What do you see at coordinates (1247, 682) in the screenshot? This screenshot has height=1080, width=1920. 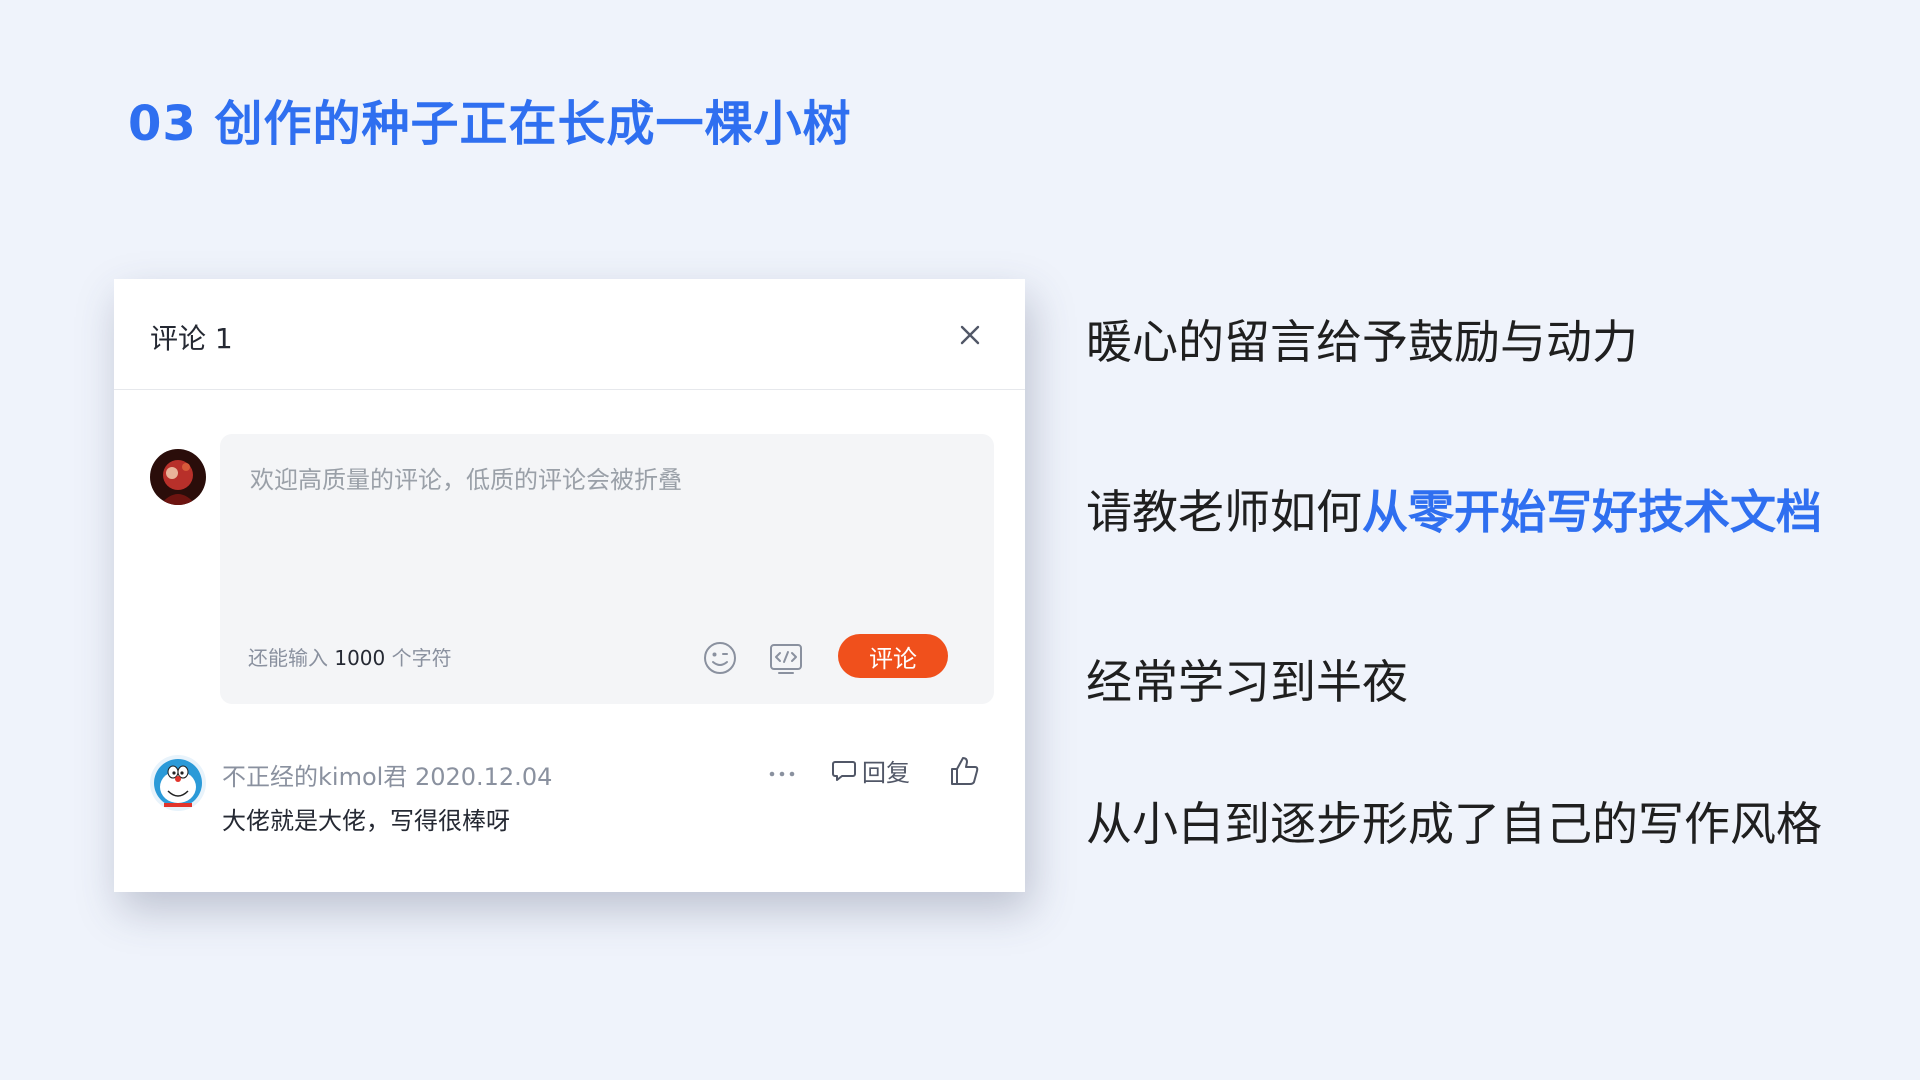 I see `point-study-late: 经常学习到半夜` at bounding box center [1247, 682].